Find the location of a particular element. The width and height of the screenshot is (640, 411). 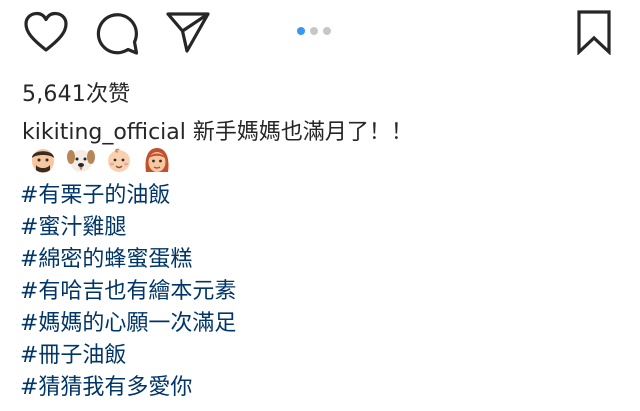

share-button is located at coordinates (188, 32).